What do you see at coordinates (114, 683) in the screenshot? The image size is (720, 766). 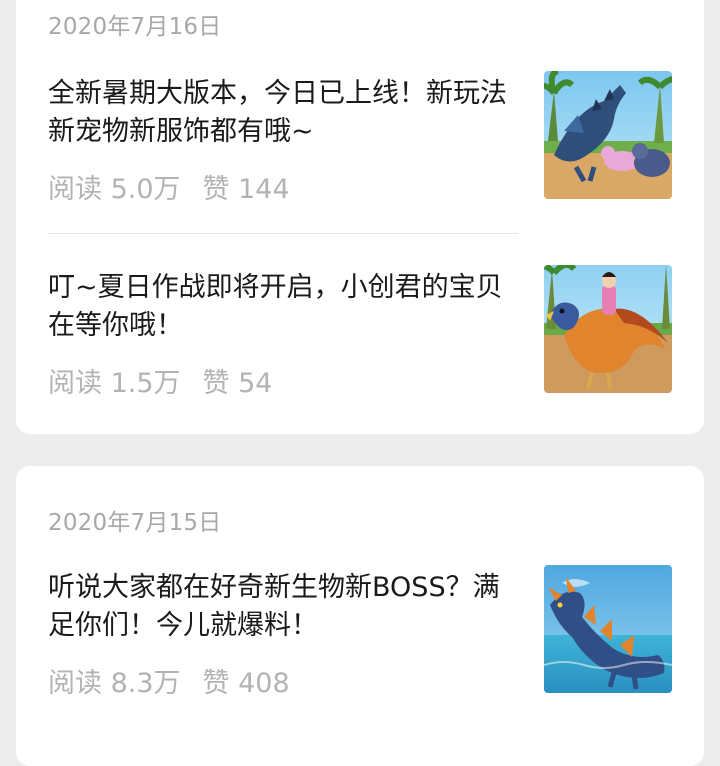 I see `read-count: 阅读 8.3万` at bounding box center [114, 683].